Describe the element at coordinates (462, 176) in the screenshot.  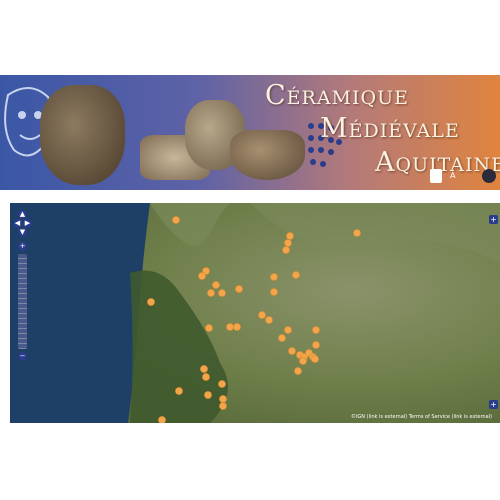
I see `partner-logo-2: A` at that location.